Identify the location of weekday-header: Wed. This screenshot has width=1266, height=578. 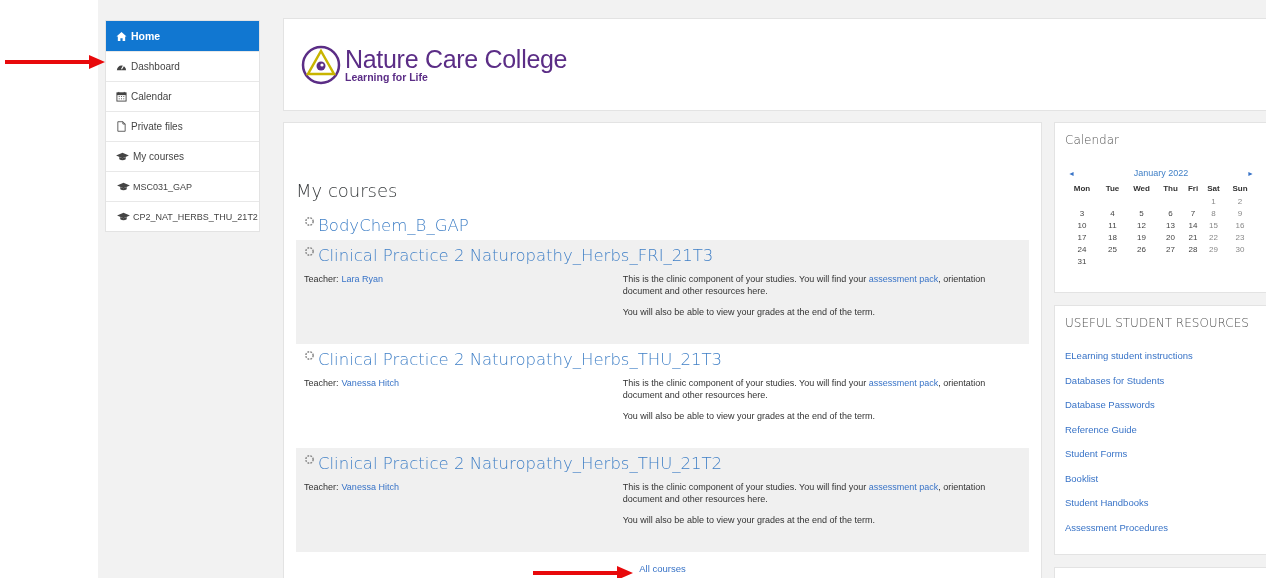
(1141, 189).